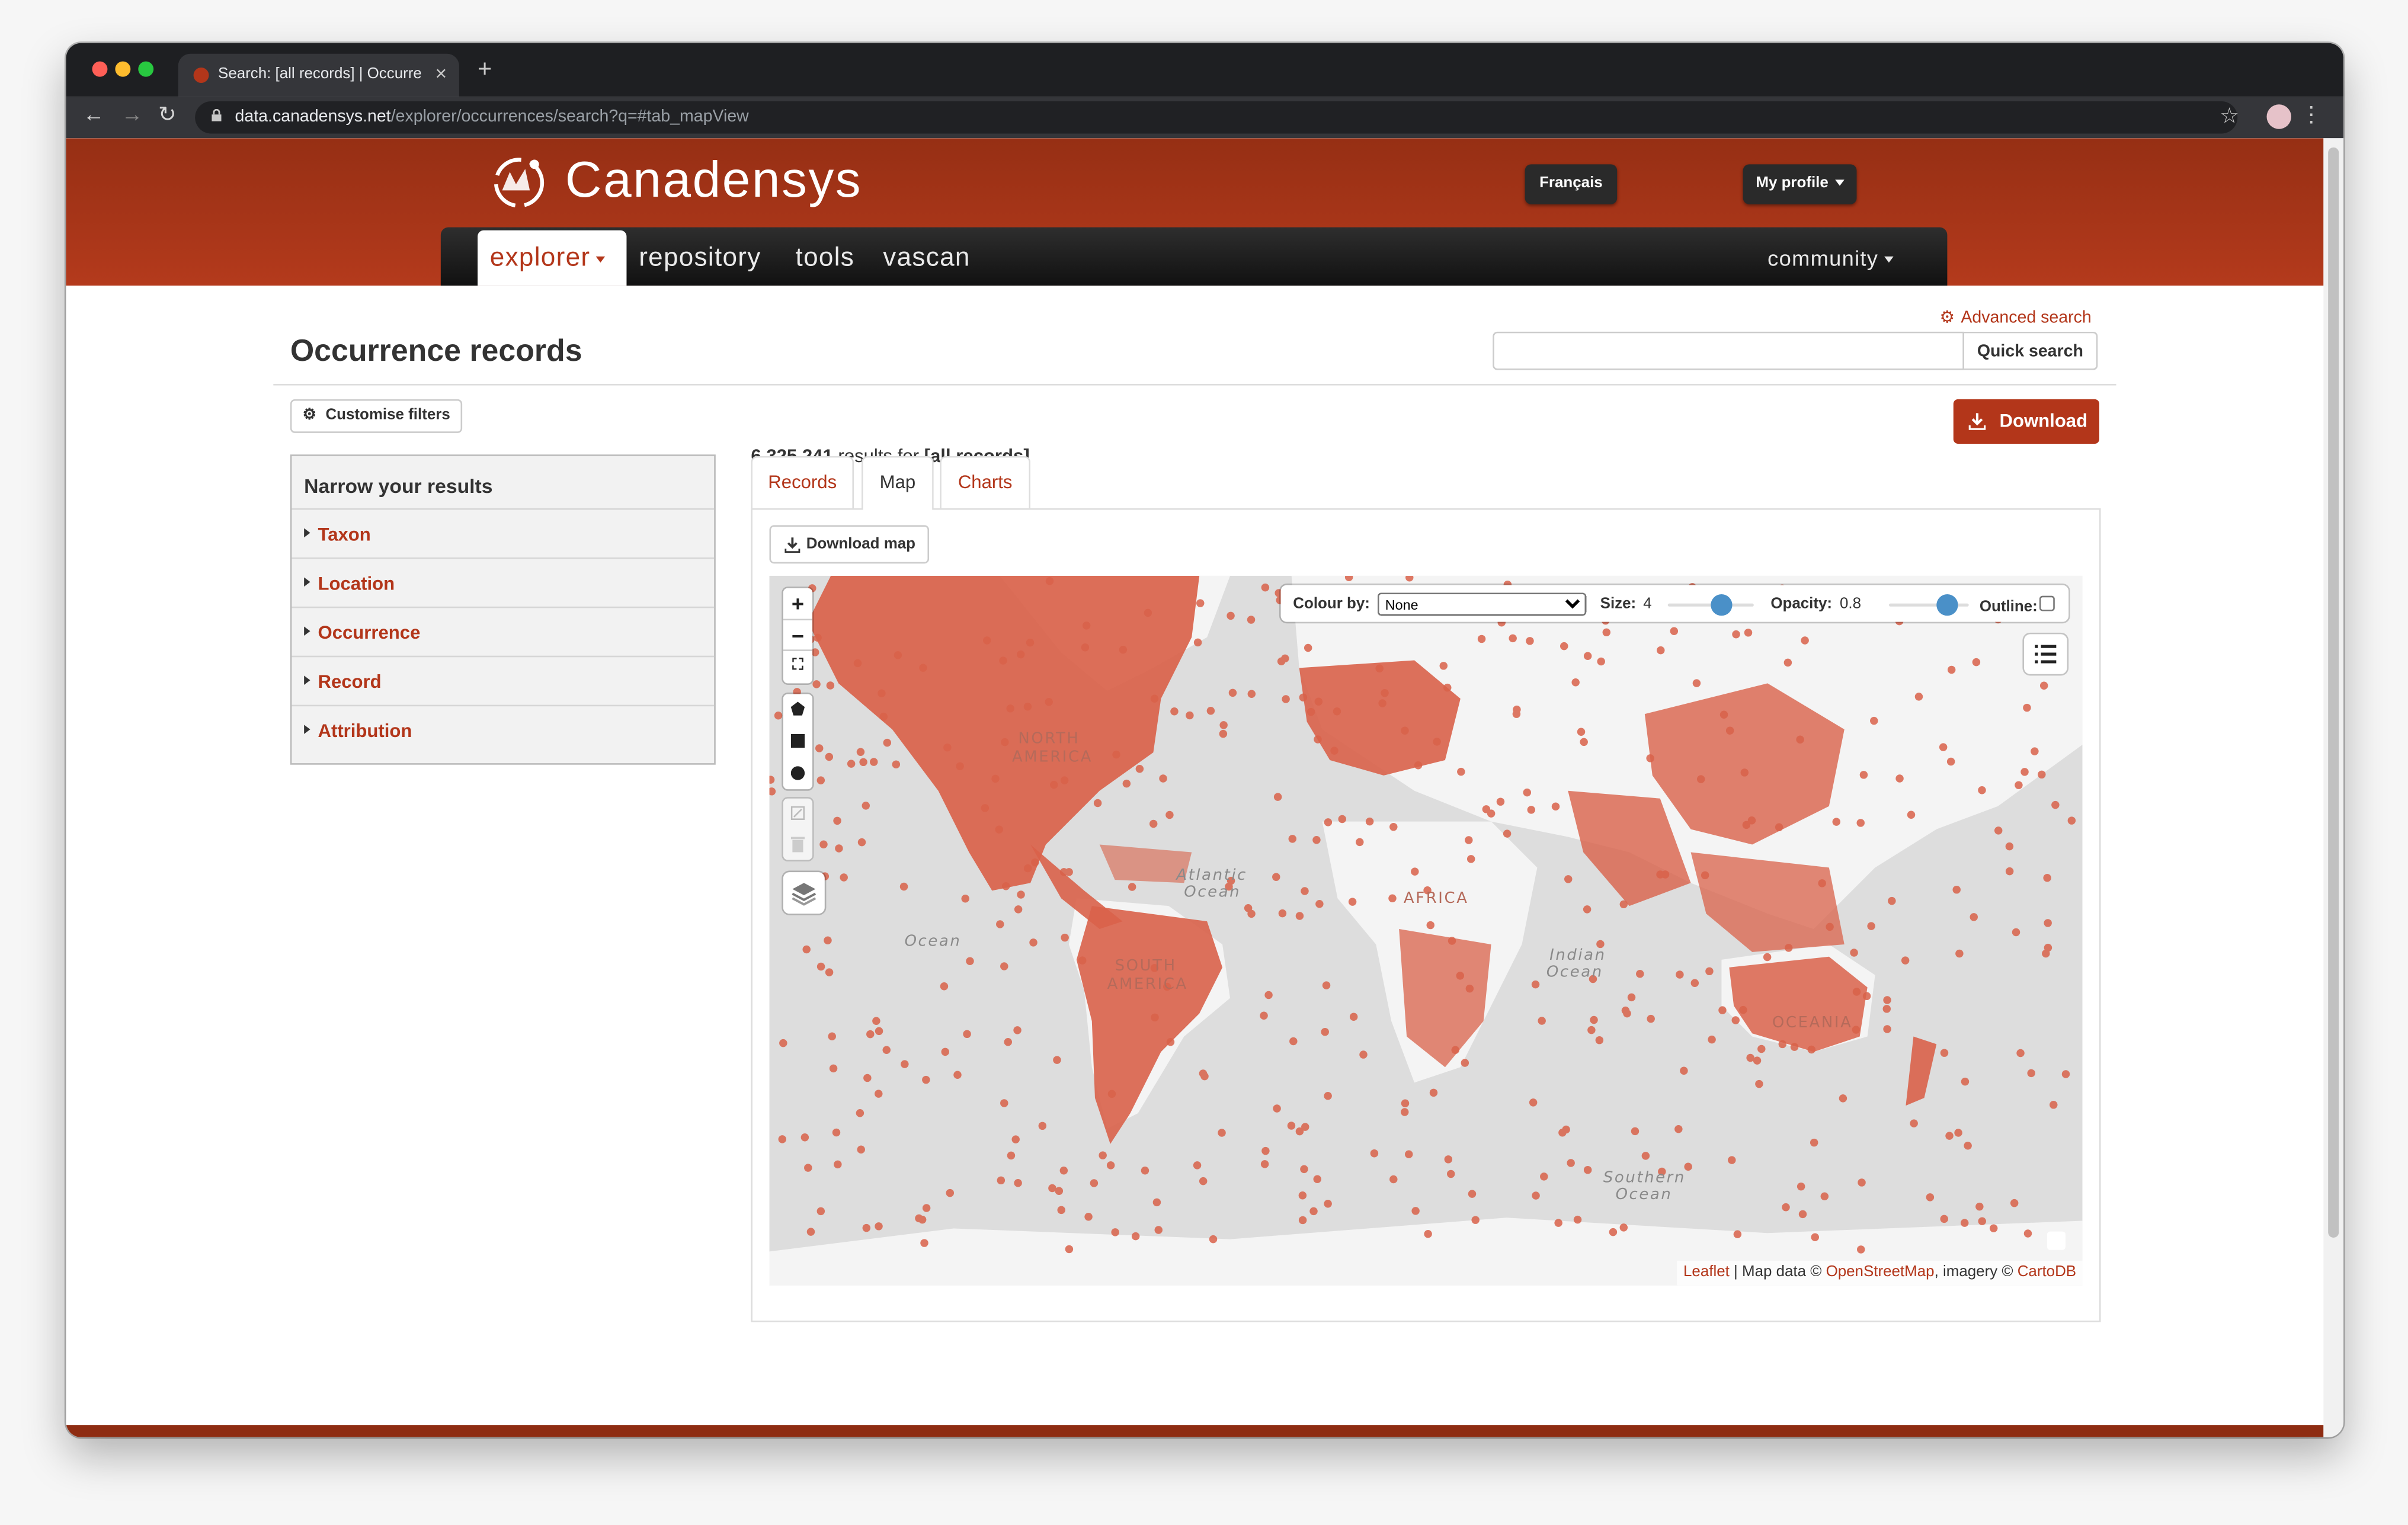  Describe the element at coordinates (798, 635) in the screenshot. I see `zoom-out-button: −` at that location.